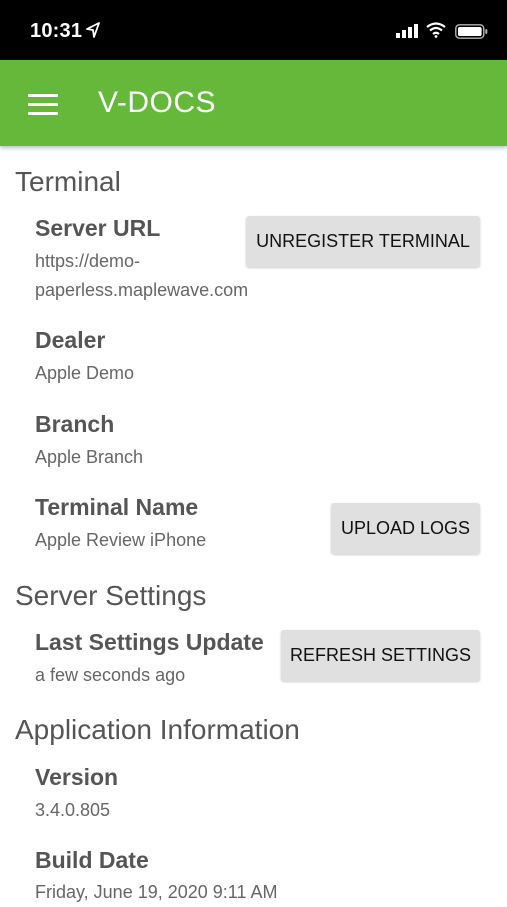 The width and height of the screenshot is (507, 907). I want to click on branch-value: Apple Branch, so click(89, 457).